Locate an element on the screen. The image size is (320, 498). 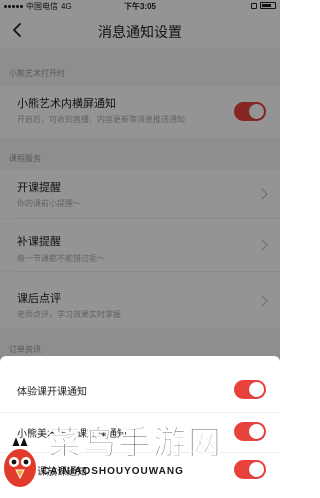
bird-logo-icon is located at coordinates (20, 461).